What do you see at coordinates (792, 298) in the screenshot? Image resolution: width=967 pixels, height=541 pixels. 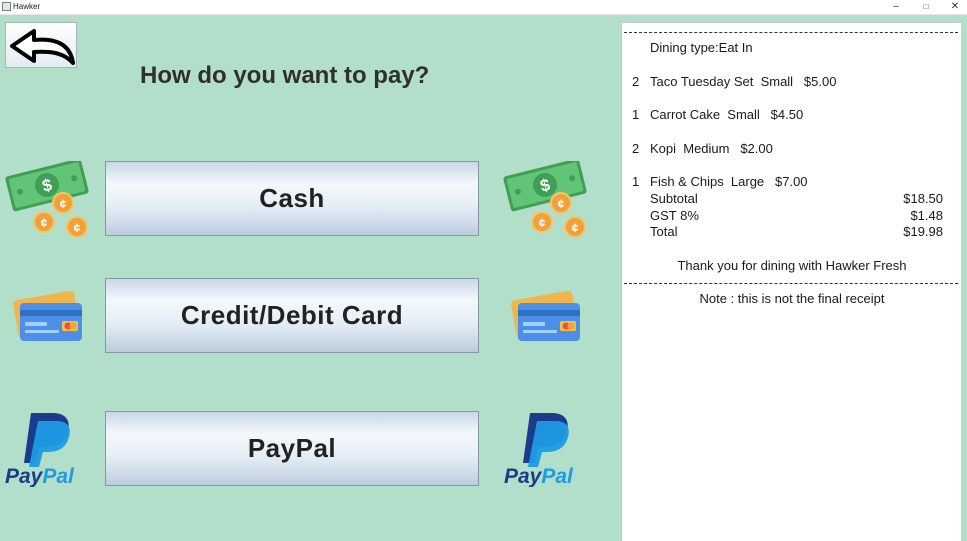 I see `receipt-note: Note : this is not the final receipt` at bounding box center [792, 298].